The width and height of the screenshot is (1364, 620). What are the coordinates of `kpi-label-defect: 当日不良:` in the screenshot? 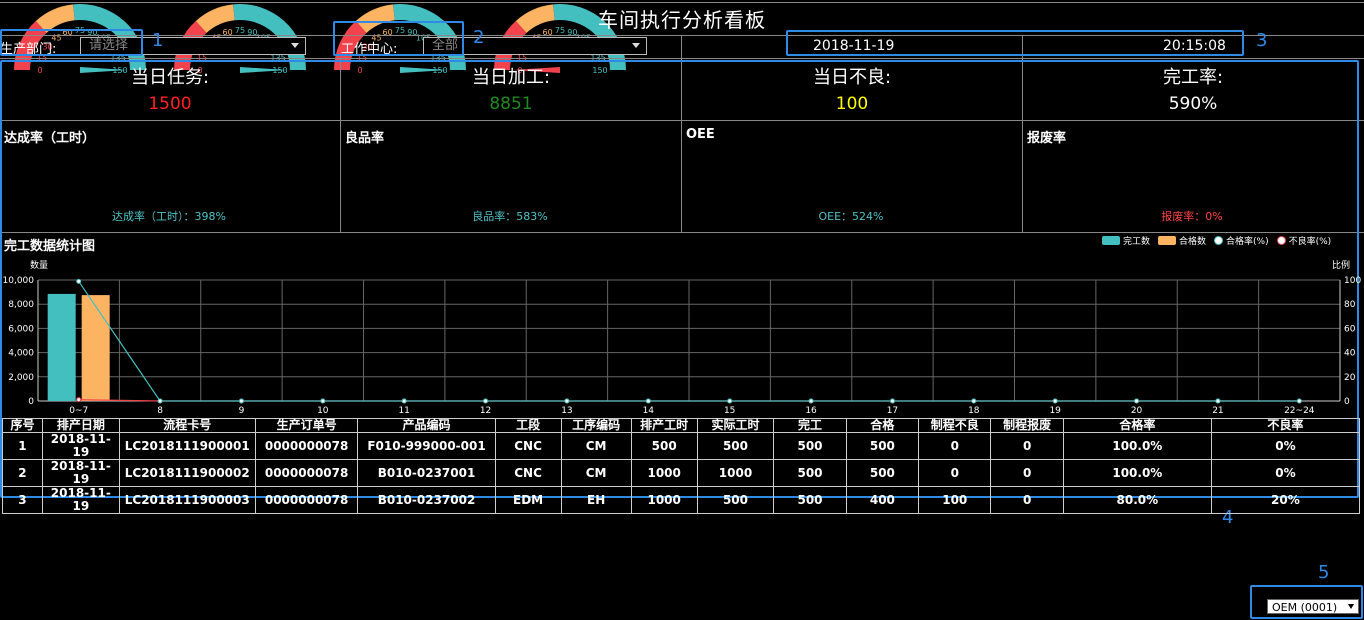 It's located at (852, 77).